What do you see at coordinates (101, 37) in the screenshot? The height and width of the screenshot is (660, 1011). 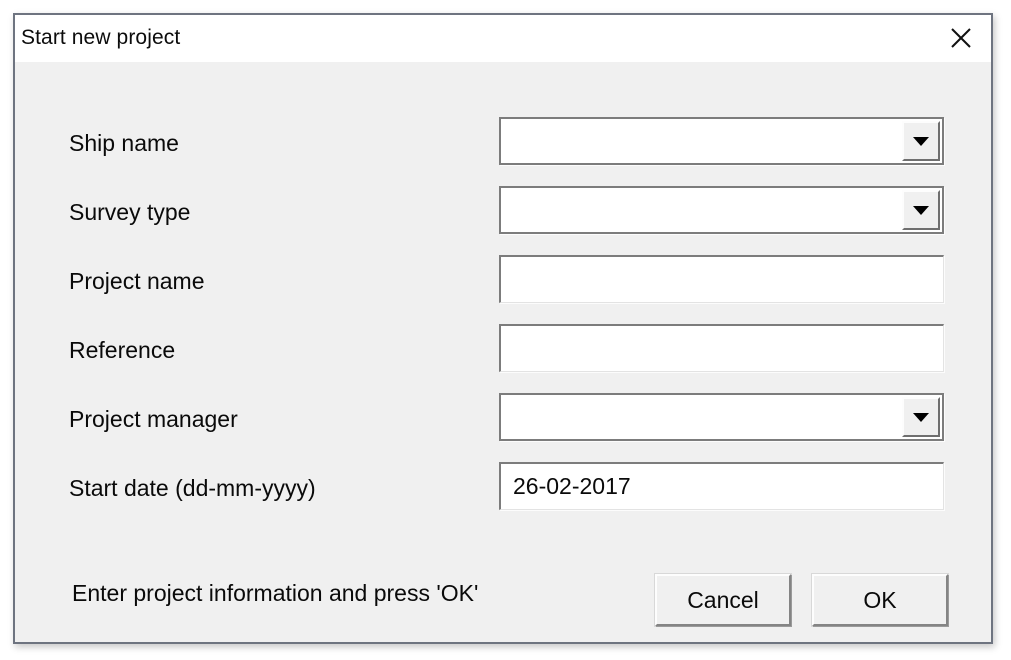 I see `dialog-title: Start new project` at bounding box center [101, 37].